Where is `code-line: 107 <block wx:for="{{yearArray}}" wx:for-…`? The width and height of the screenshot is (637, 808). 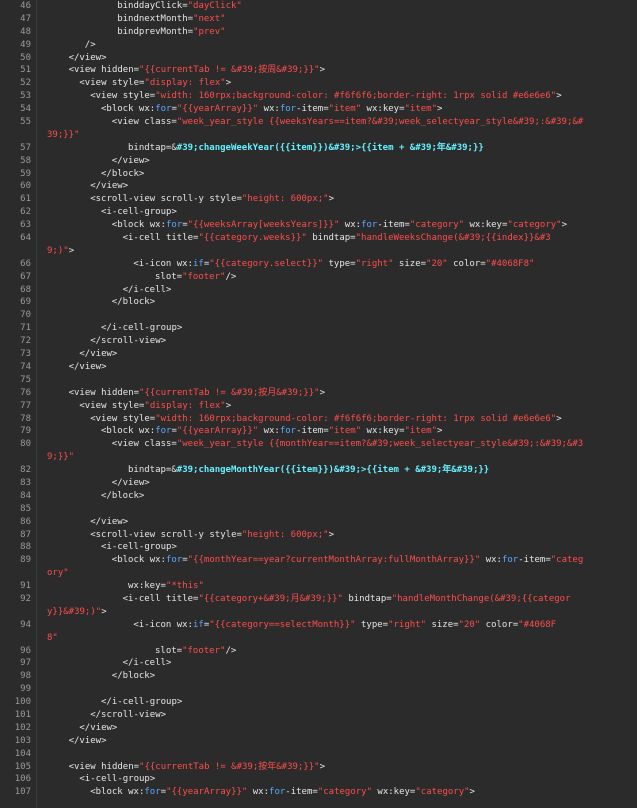 code-line: 107 <block wx:for="{{yearArray}}" wx:for-… is located at coordinates (318, 792).